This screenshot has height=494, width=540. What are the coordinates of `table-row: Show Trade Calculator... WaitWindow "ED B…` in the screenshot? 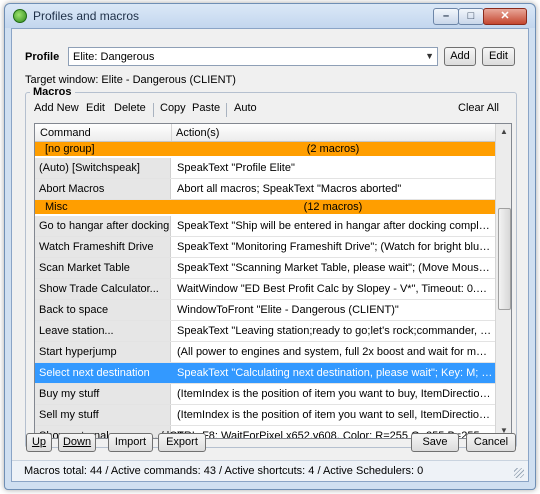 It's located at (265, 289).